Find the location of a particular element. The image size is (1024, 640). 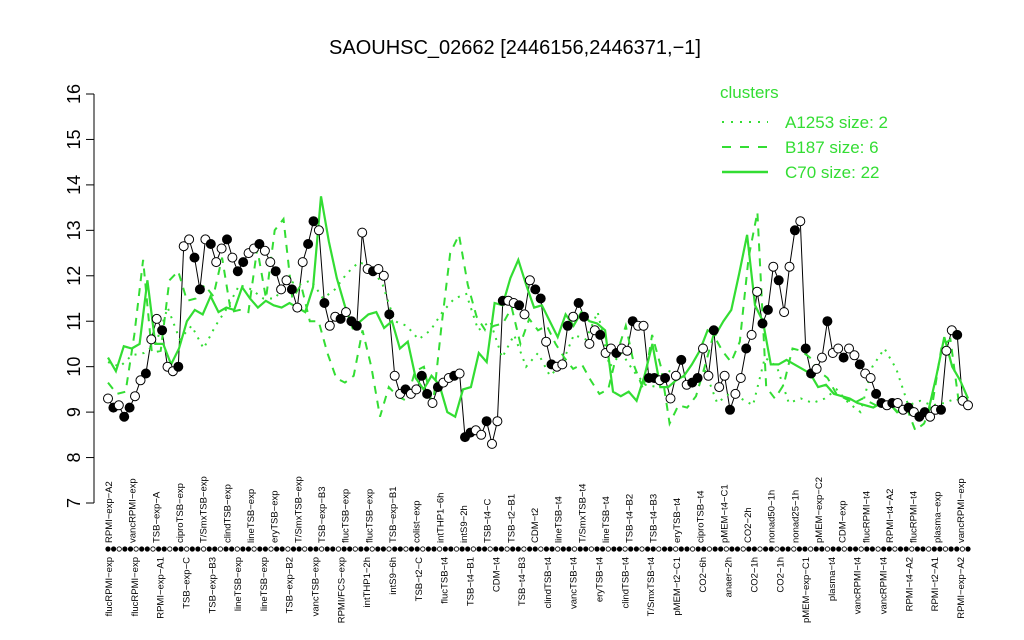

x-tick-label: vancRPMI−exp is located at coordinates (961, 510).